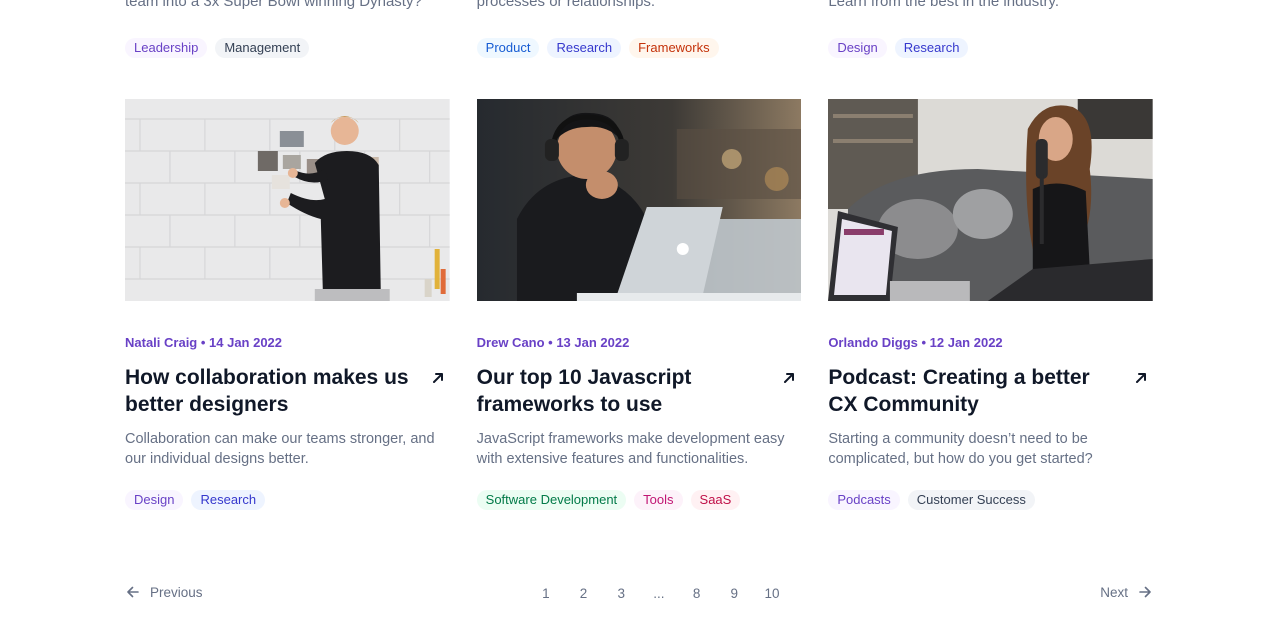 The width and height of the screenshot is (1280, 620). I want to click on tag: Software Development, so click(551, 500).